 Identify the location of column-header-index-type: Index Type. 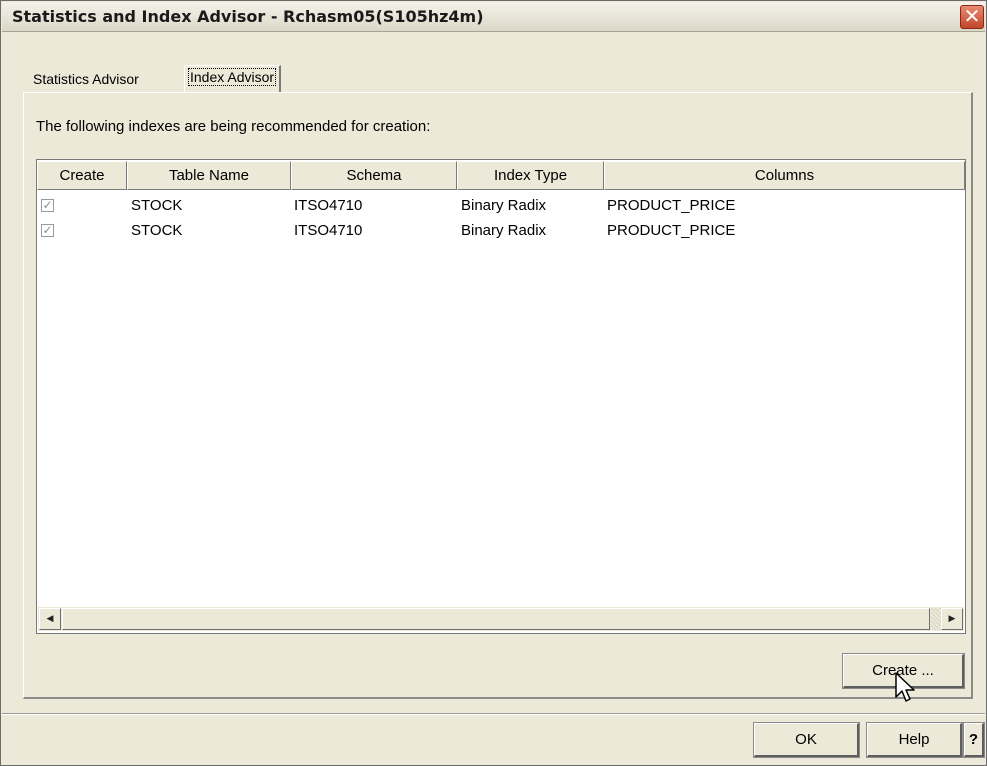
(530, 175).